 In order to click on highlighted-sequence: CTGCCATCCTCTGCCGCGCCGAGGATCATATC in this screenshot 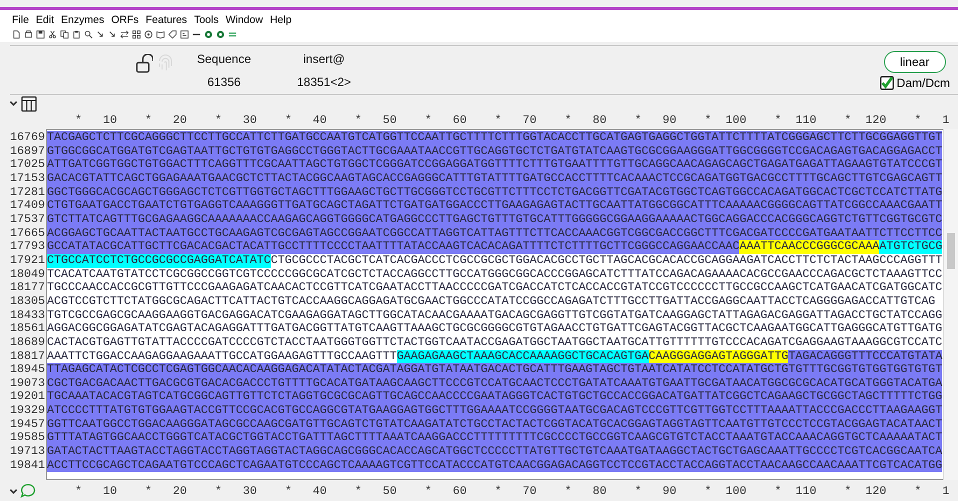, I will do `click(158, 261)`.